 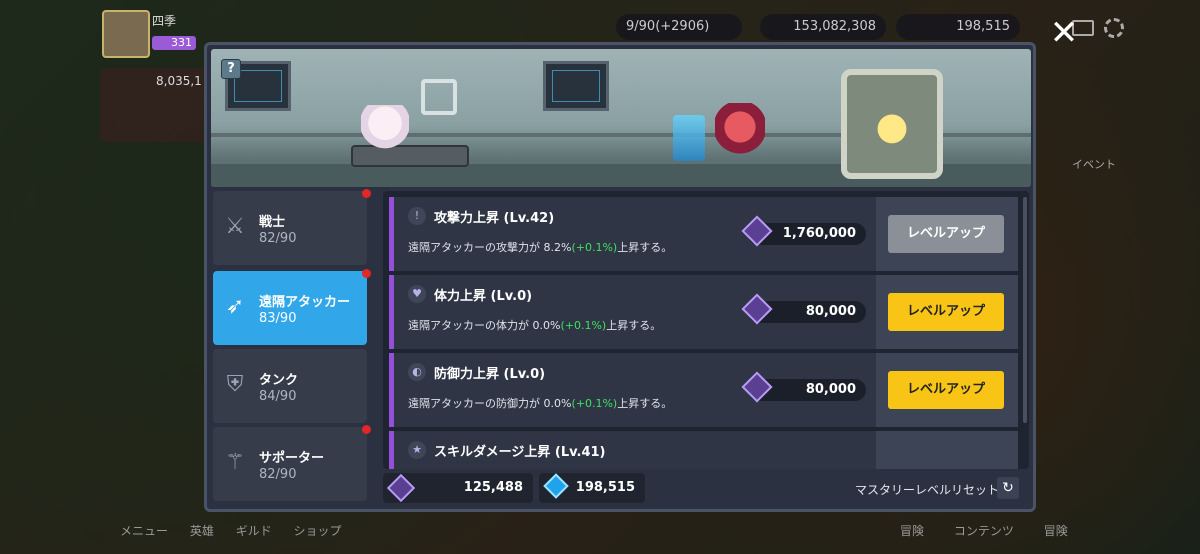 I want to click on player-level: 331, so click(x=174, y=43).